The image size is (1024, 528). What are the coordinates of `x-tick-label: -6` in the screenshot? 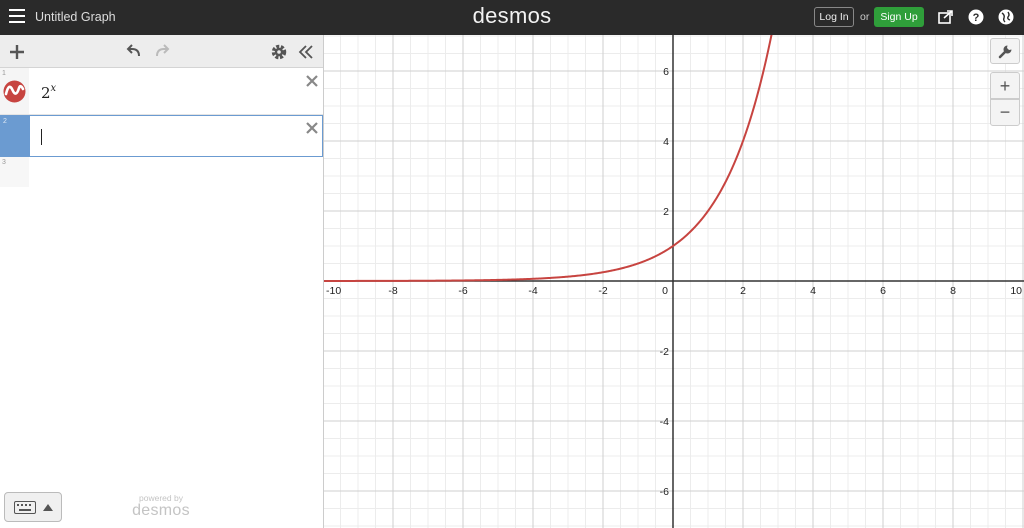 It's located at (462, 291).